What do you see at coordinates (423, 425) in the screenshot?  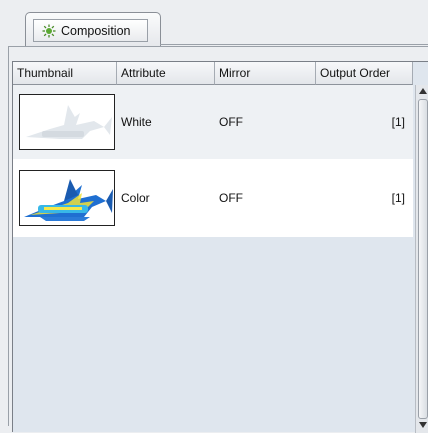 I see `scroll-down-arrow-icon` at bounding box center [423, 425].